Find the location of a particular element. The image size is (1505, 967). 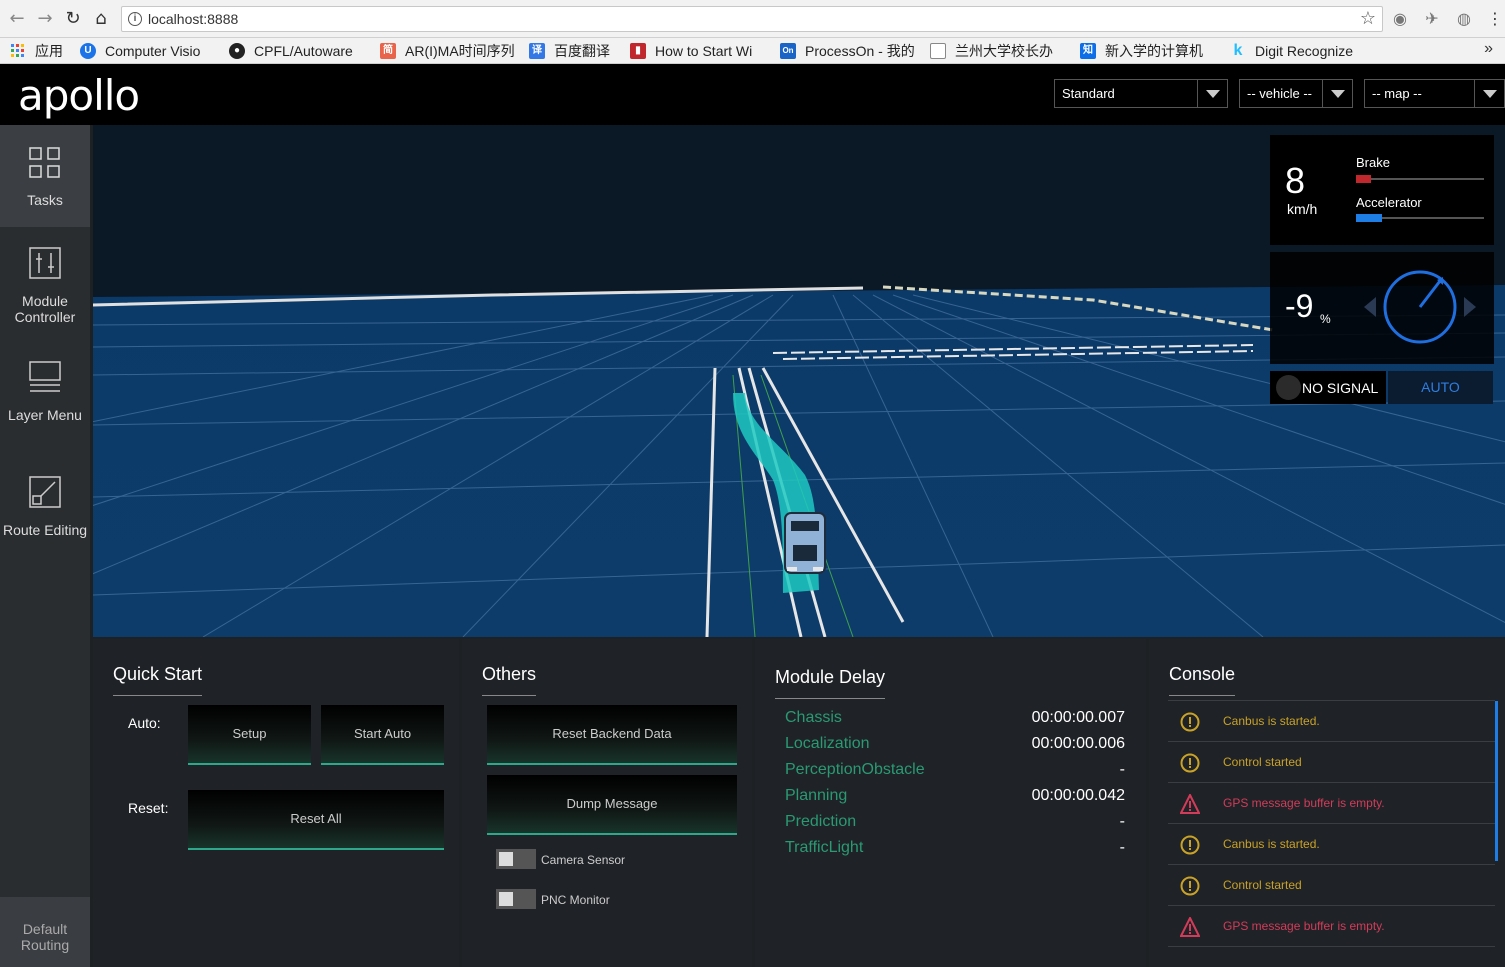

bookmark-star-icon: ☆ is located at coordinates (1368, 18).